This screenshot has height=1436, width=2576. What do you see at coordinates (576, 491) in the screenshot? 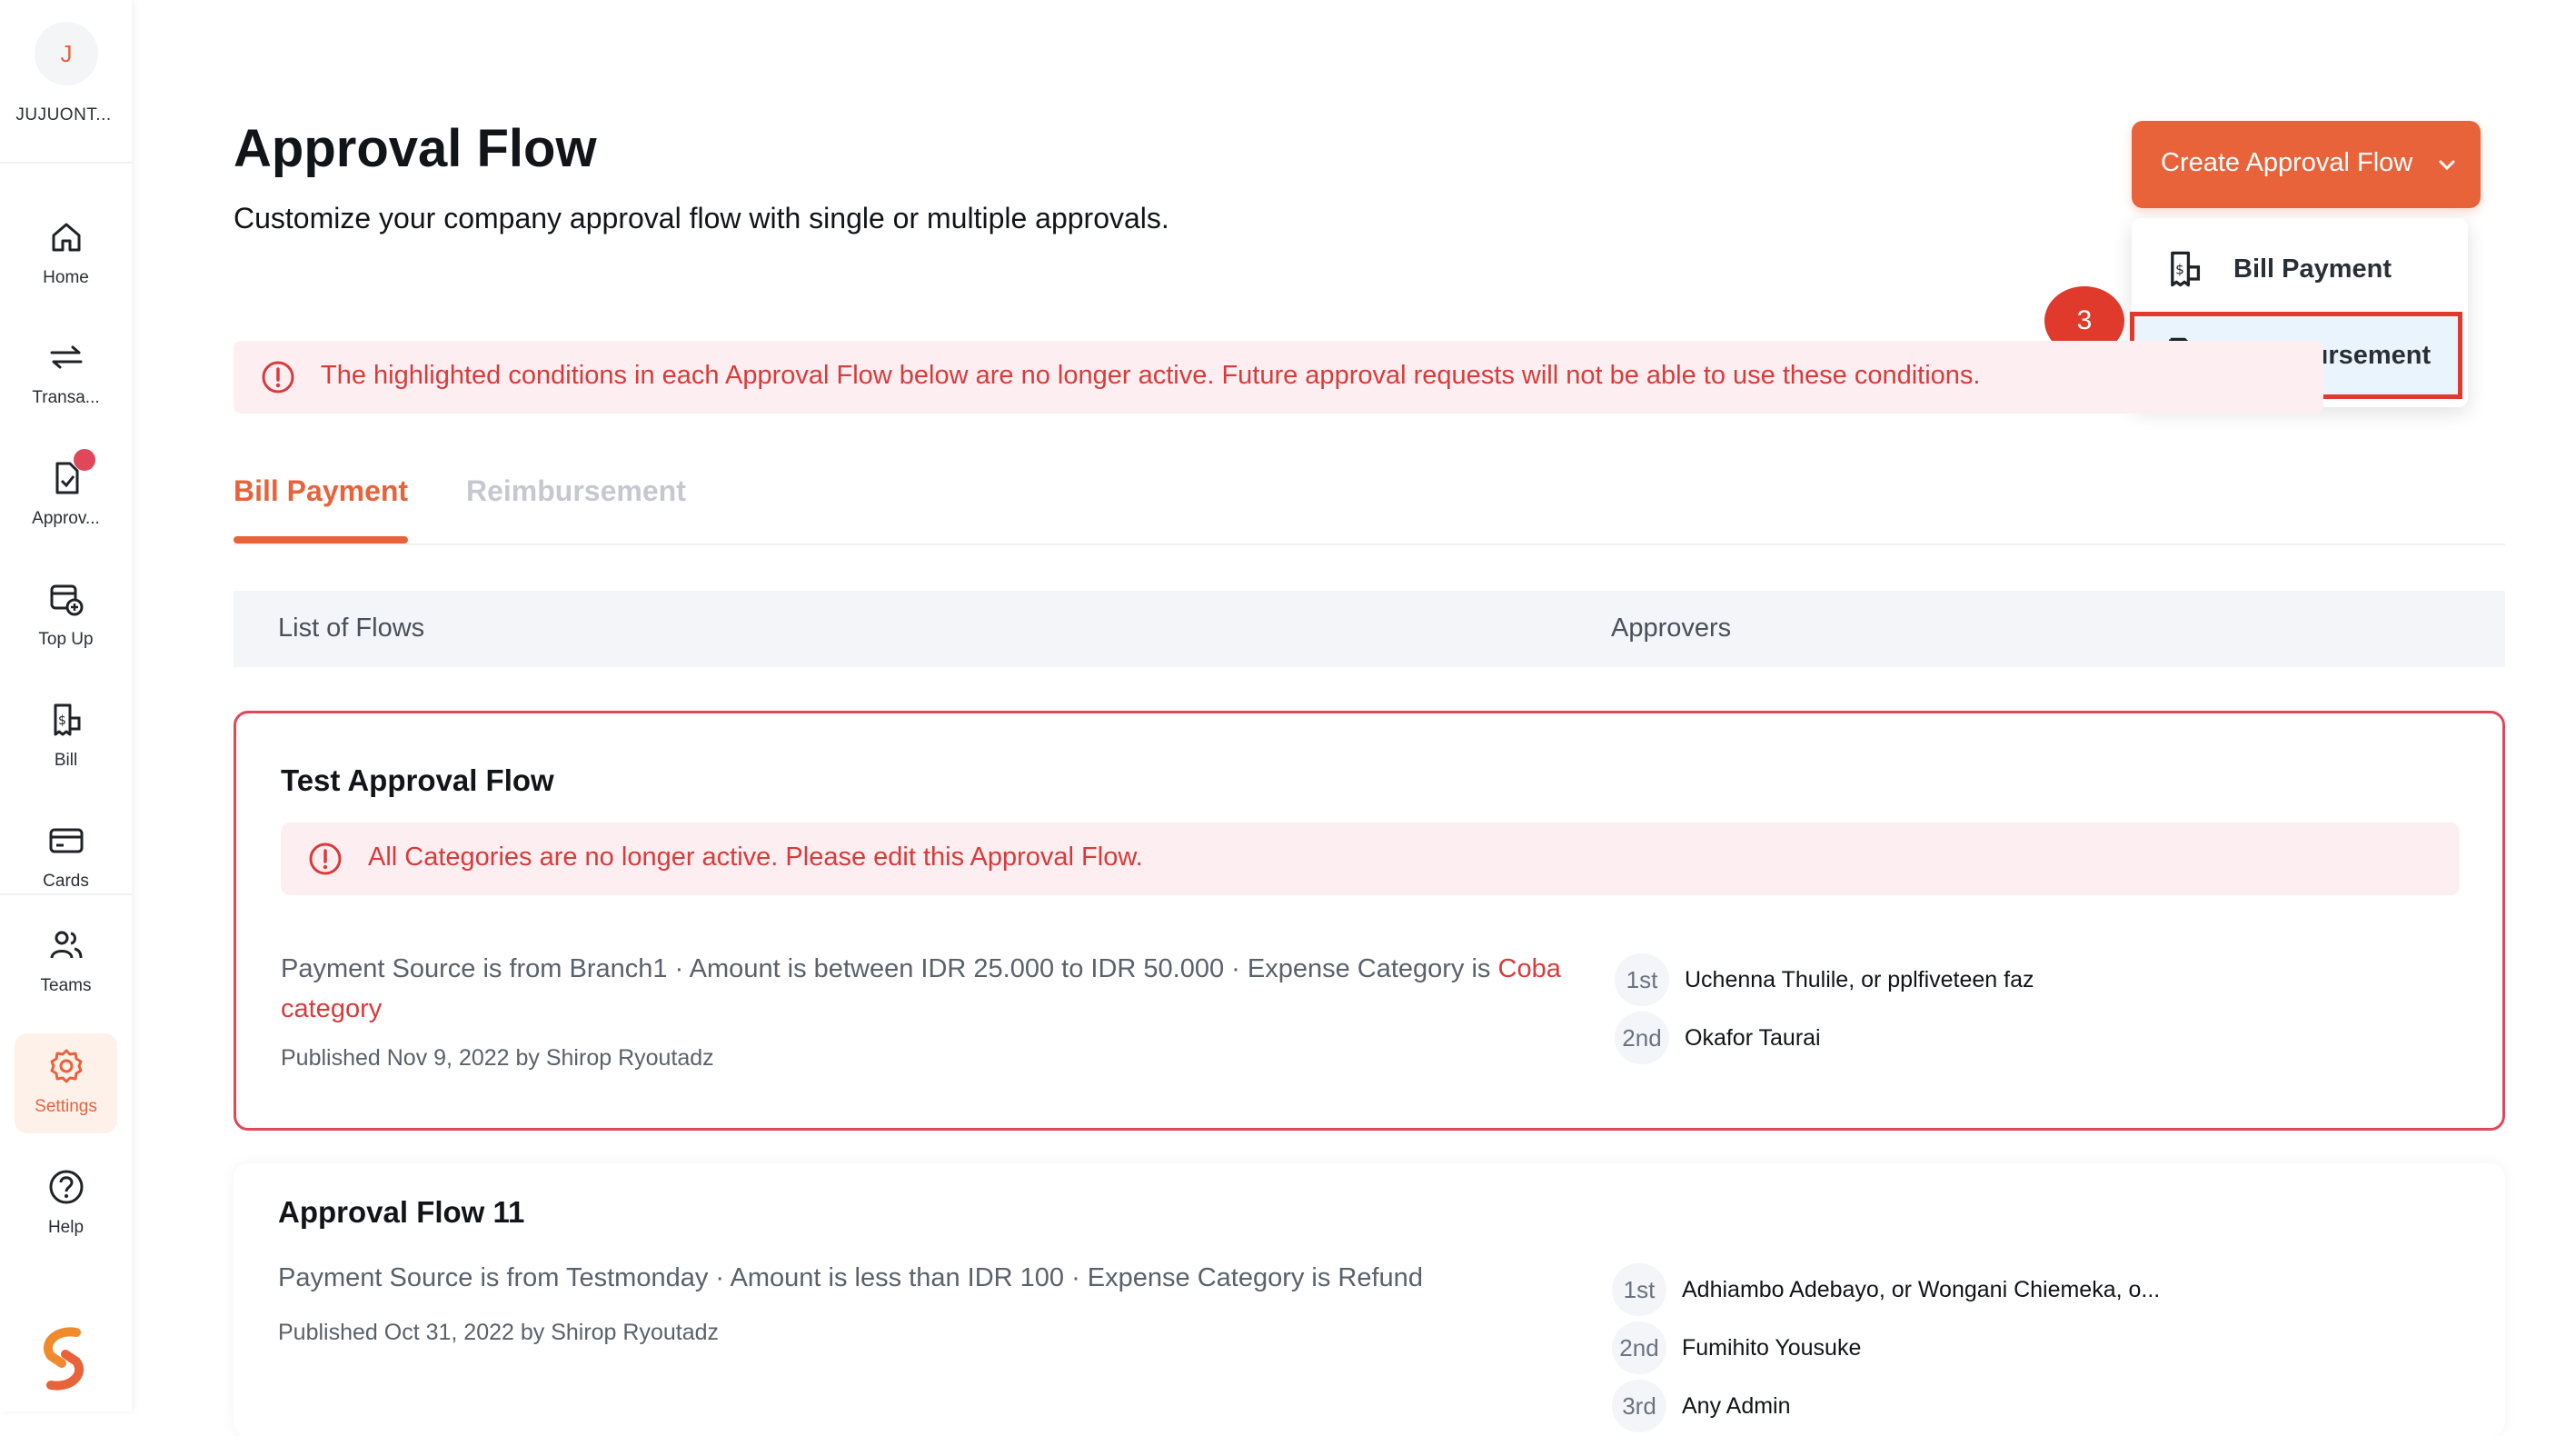
I see `tab-reimbursement: Reimbursement` at bounding box center [576, 491].